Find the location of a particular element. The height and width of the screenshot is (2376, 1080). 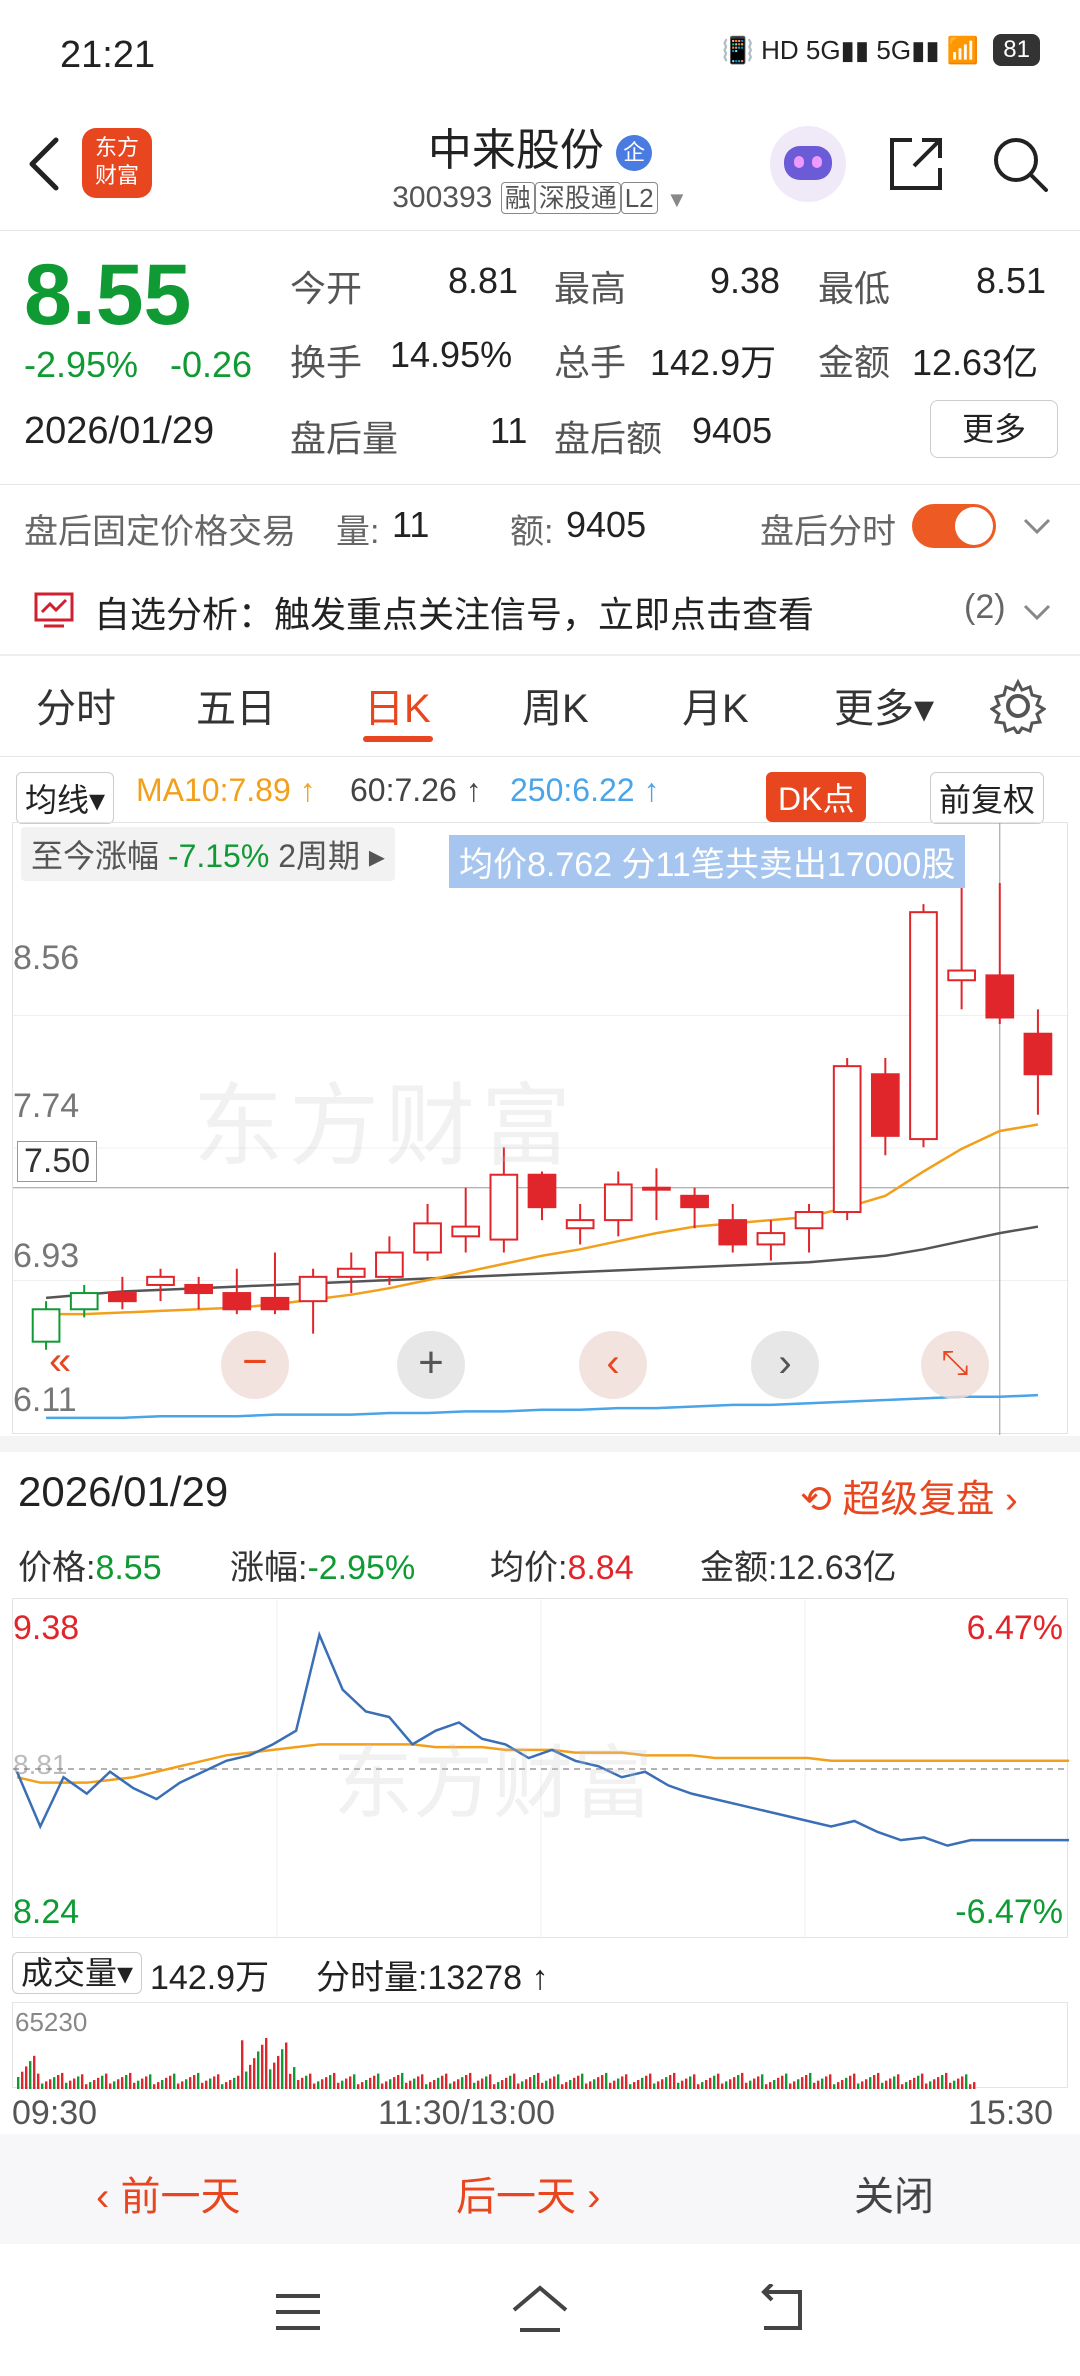

ma-selector: 均线▾ is located at coordinates (65, 798).